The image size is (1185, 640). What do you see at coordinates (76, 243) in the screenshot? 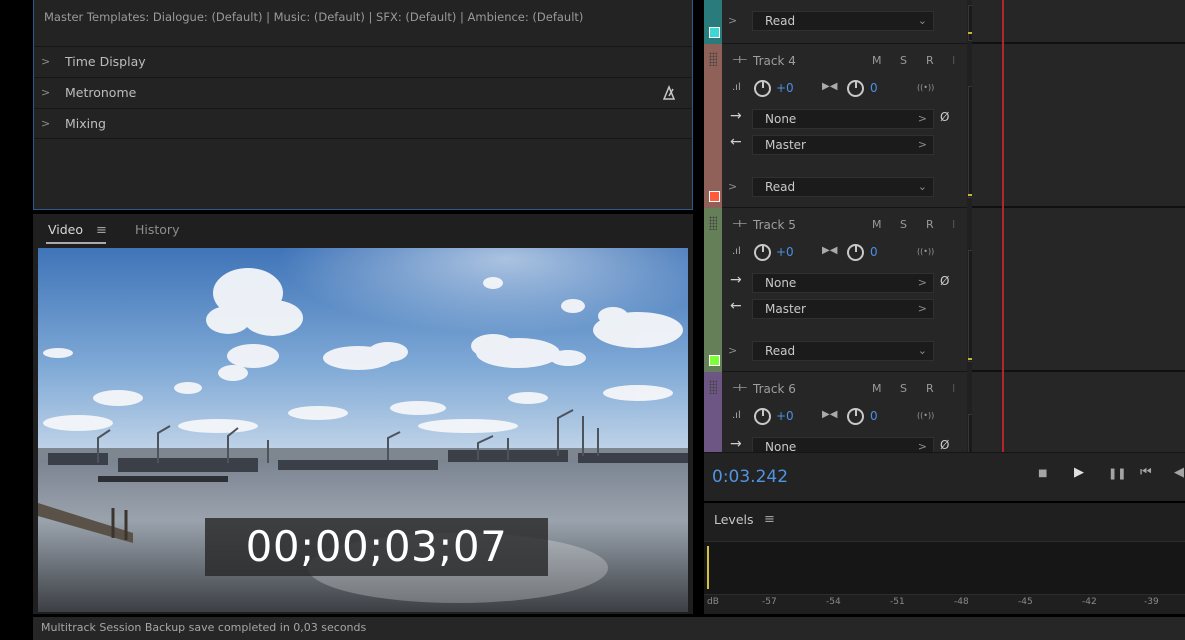
I see `active-tab-indicator` at bounding box center [76, 243].